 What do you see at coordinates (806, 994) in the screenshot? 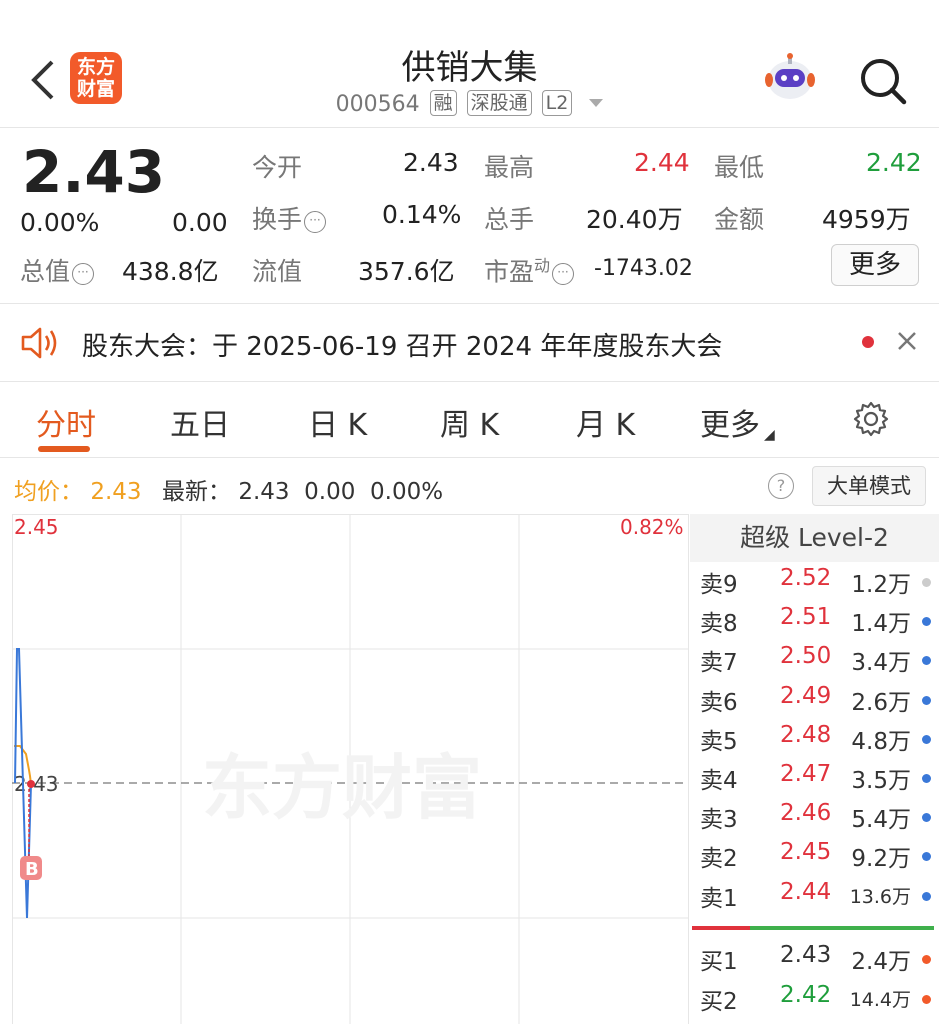
I see `level-price: 2.42` at bounding box center [806, 994].